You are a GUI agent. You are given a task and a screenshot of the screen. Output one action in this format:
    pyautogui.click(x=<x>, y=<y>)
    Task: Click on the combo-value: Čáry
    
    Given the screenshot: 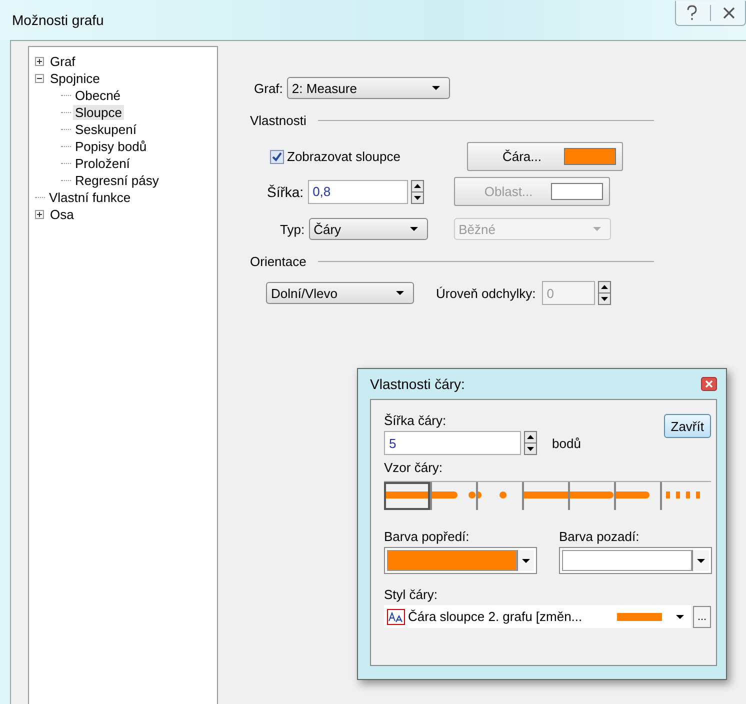 What is the action you would take?
    pyautogui.click(x=328, y=229)
    